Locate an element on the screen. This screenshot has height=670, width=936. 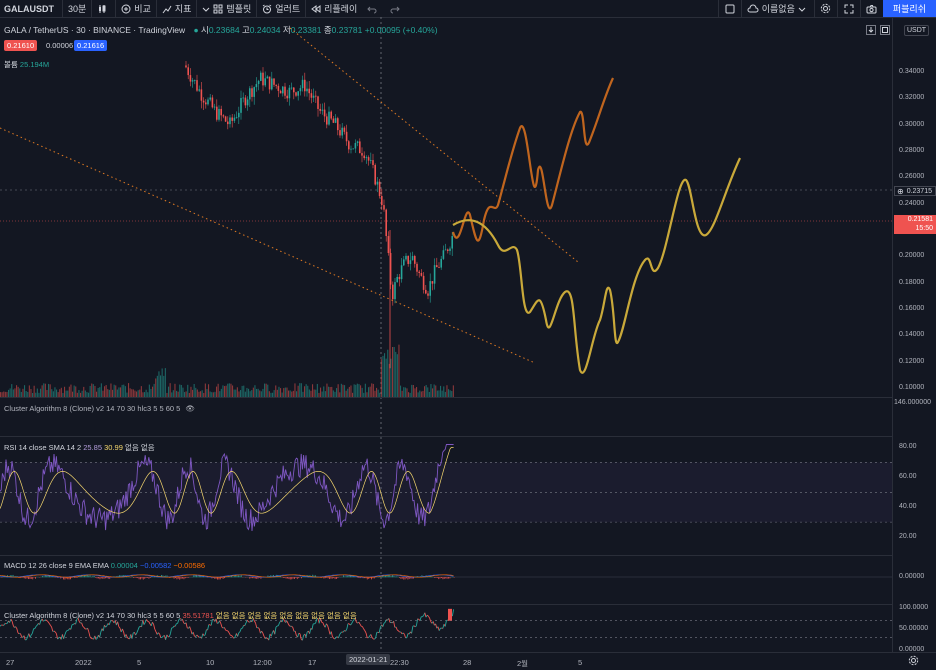
settings-button is located at coordinates (825, 8).